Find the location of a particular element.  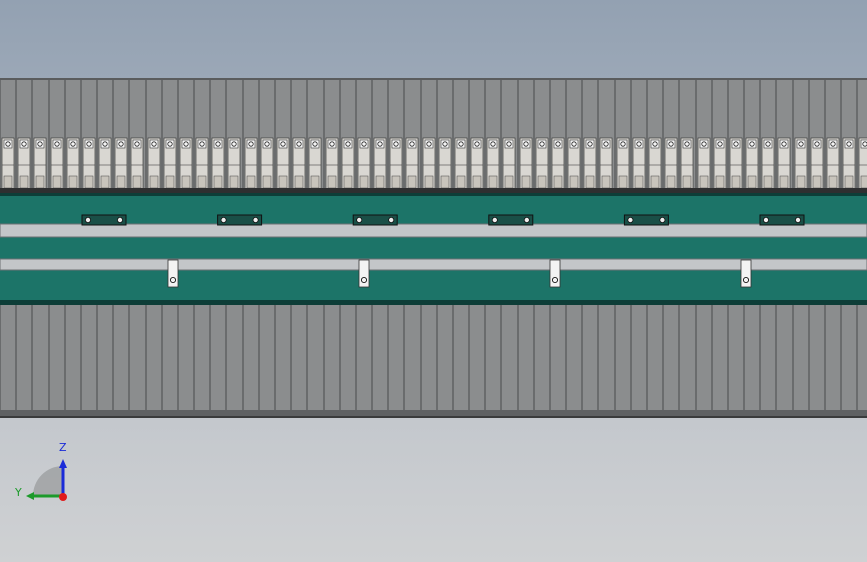

lower-fin-bottom-line is located at coordinates (433, 417).